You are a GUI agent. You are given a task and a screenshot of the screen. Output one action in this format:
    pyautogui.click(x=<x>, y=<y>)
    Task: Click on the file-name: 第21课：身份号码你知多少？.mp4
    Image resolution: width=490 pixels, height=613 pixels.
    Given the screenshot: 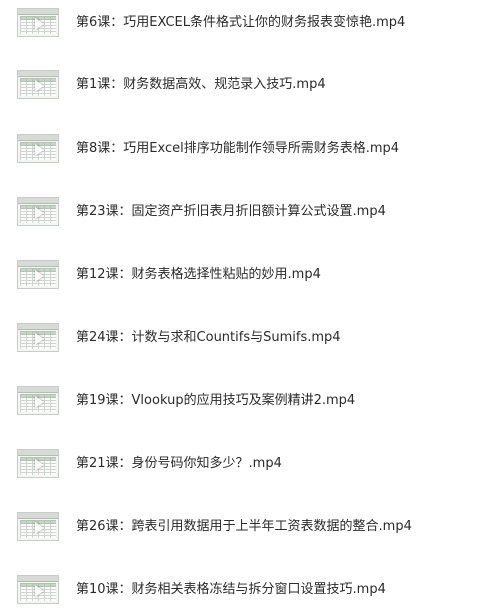 What is the action you would take?
    pyautogui.click(x=179, y=463)
    